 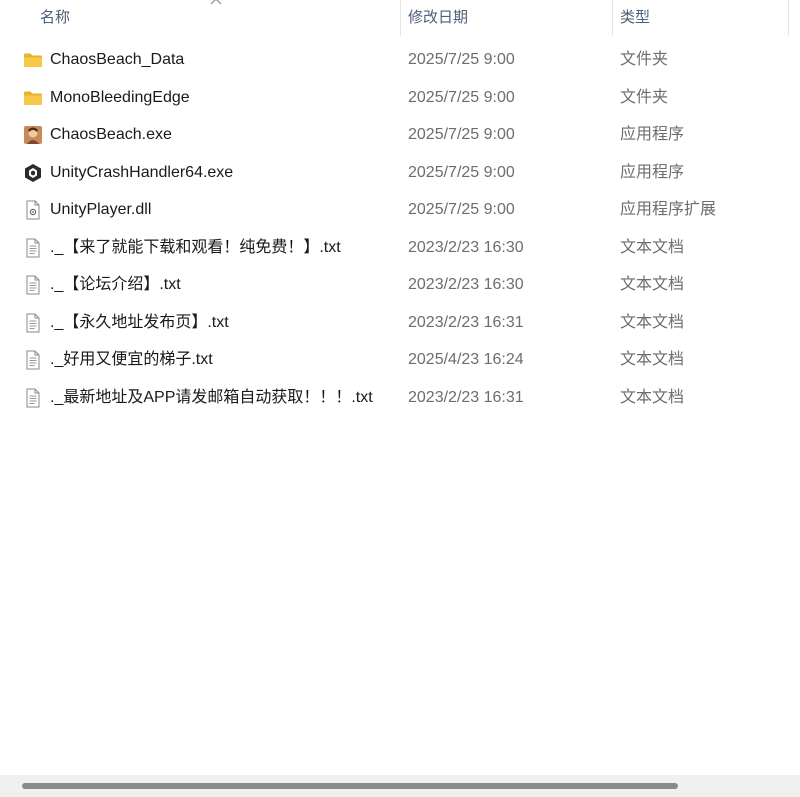 I want to click on app-exe-icon, so click(x=33, y=135).